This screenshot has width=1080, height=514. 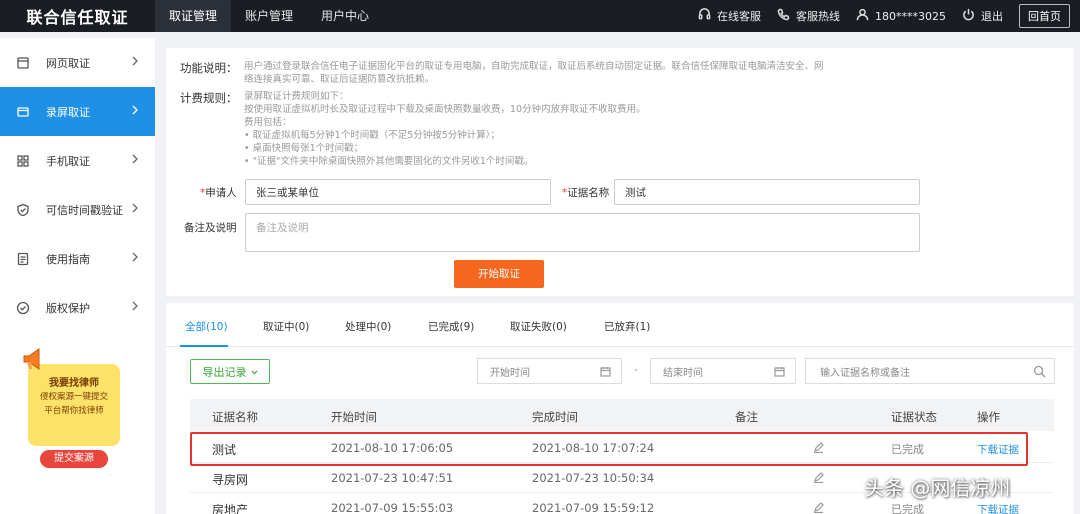 What do you see at coordinates (683, 373) in the screenshot?
I see `end-time-placeholder: 结束时间` at bounding box center [683, 373].